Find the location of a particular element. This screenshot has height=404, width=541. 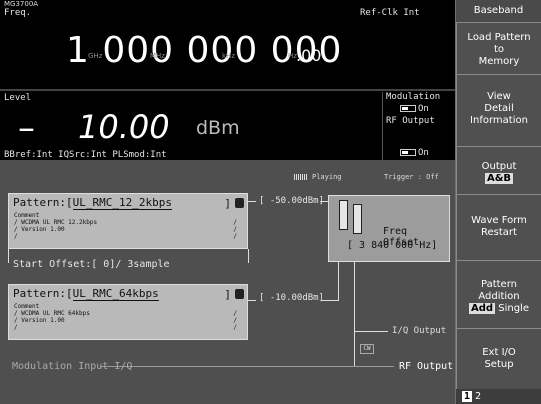

pattern-a-select-icon is located at coordinates (239, 203).